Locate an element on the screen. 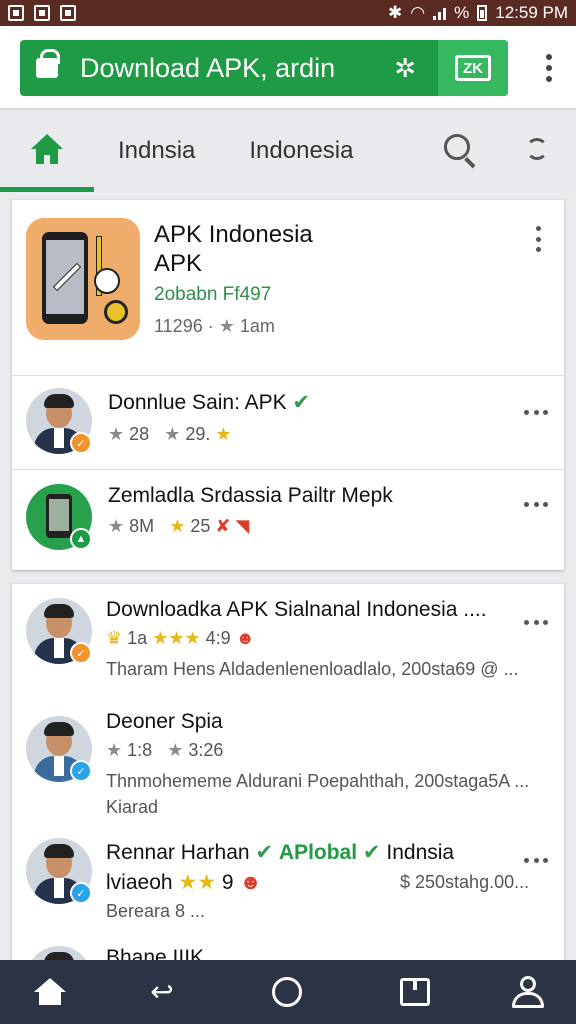  nav-profile-icon is located at coordinates (528, 992).